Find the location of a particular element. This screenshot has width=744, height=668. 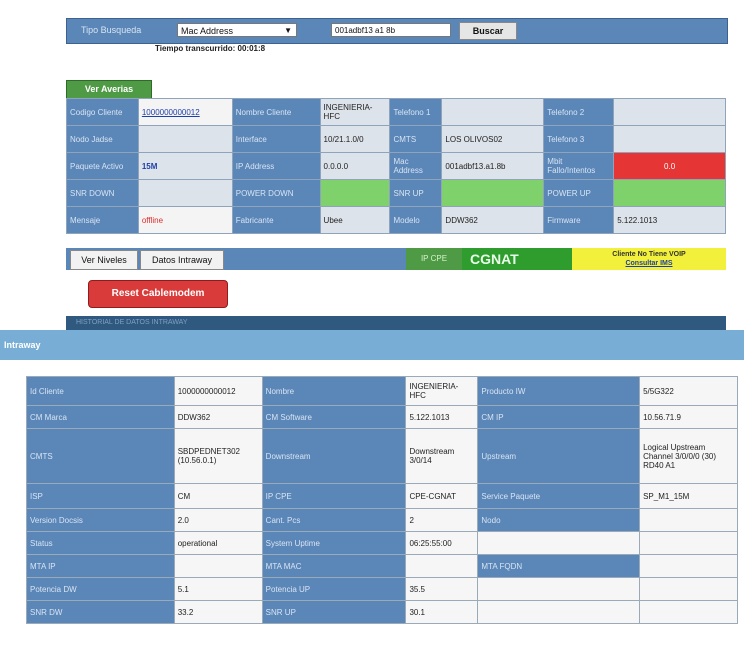

field-value: CPE-CGNAT is located at coordinates (442, 496).